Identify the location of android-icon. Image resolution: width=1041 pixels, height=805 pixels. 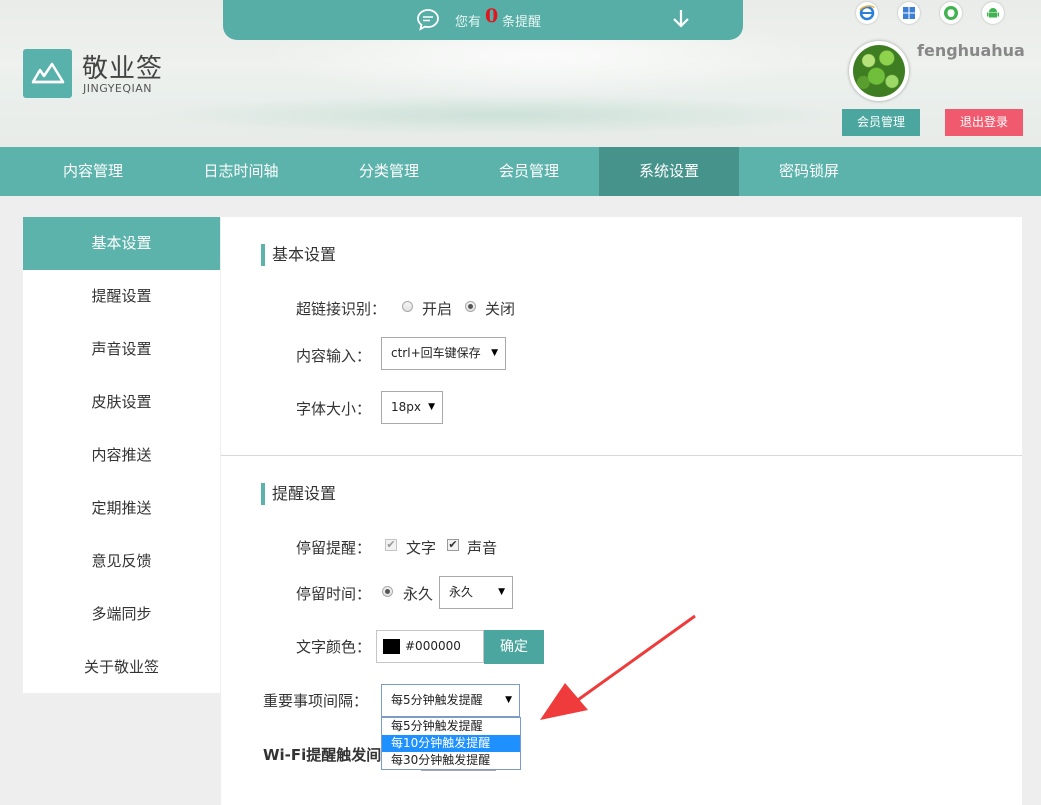
(993, 13).